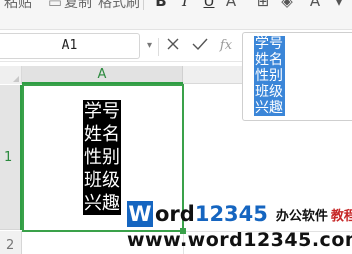 This screenshot has height=254, width=352. Describe the element at coordinates (269, 60) in the screenshot. I see `formula-line: 姓名` at that location.